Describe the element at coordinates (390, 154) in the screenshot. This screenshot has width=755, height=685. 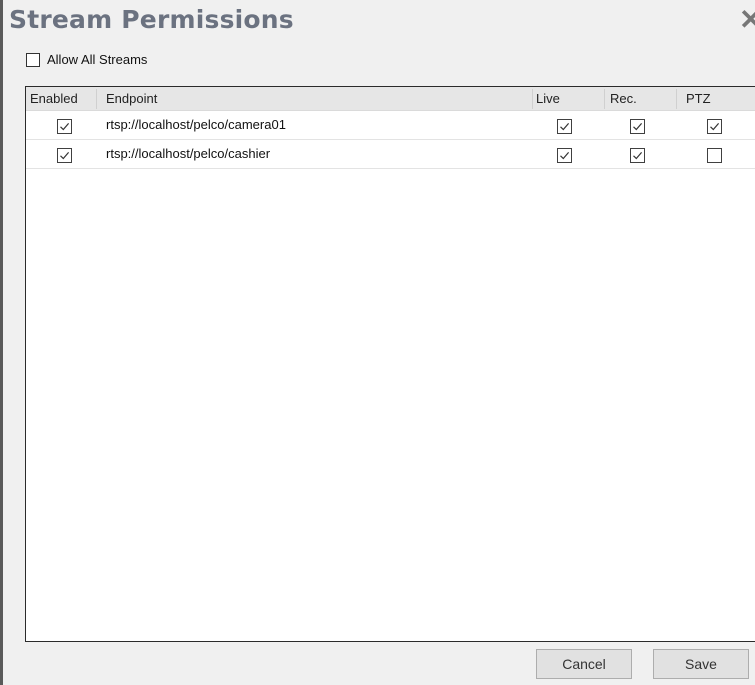
I see `table-row: rtsp://localhost/pelco/cashier` at that location.